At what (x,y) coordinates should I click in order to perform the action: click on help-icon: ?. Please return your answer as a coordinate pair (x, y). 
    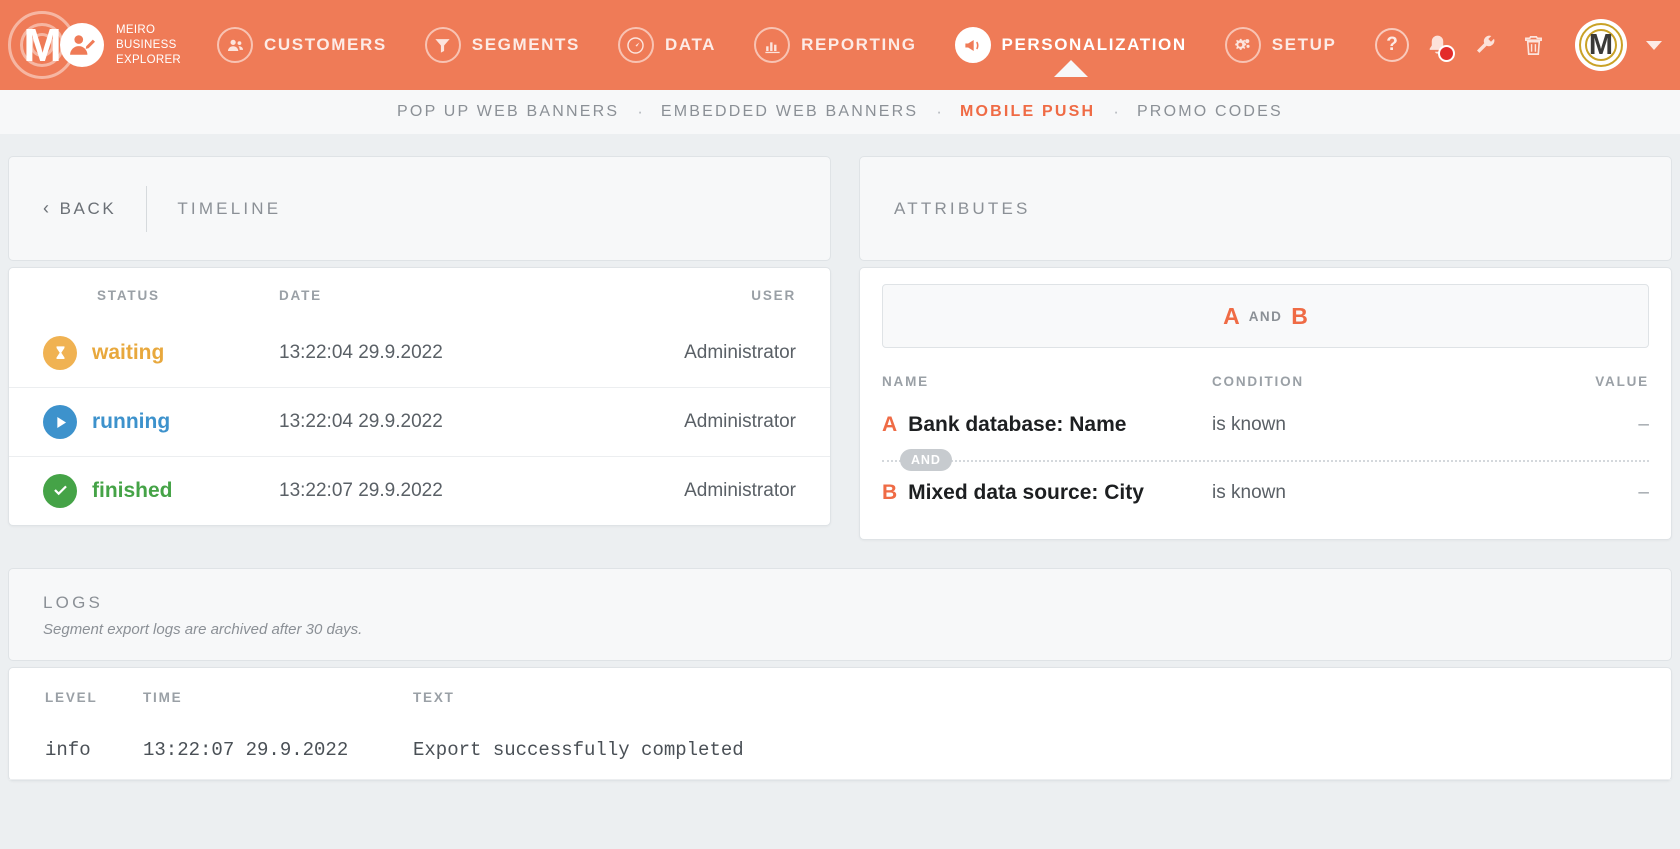
    Looking at the image, I should click on (1392, 45).